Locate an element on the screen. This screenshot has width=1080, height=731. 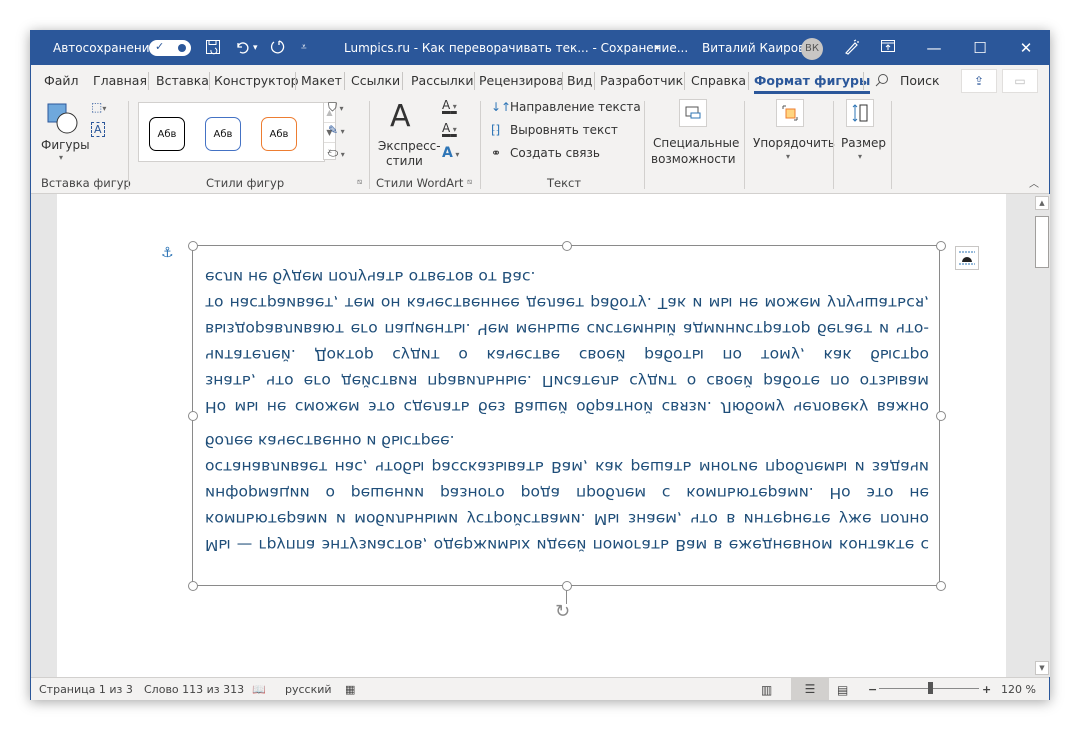
resize-handle-left is located at coordinates (193, 416).